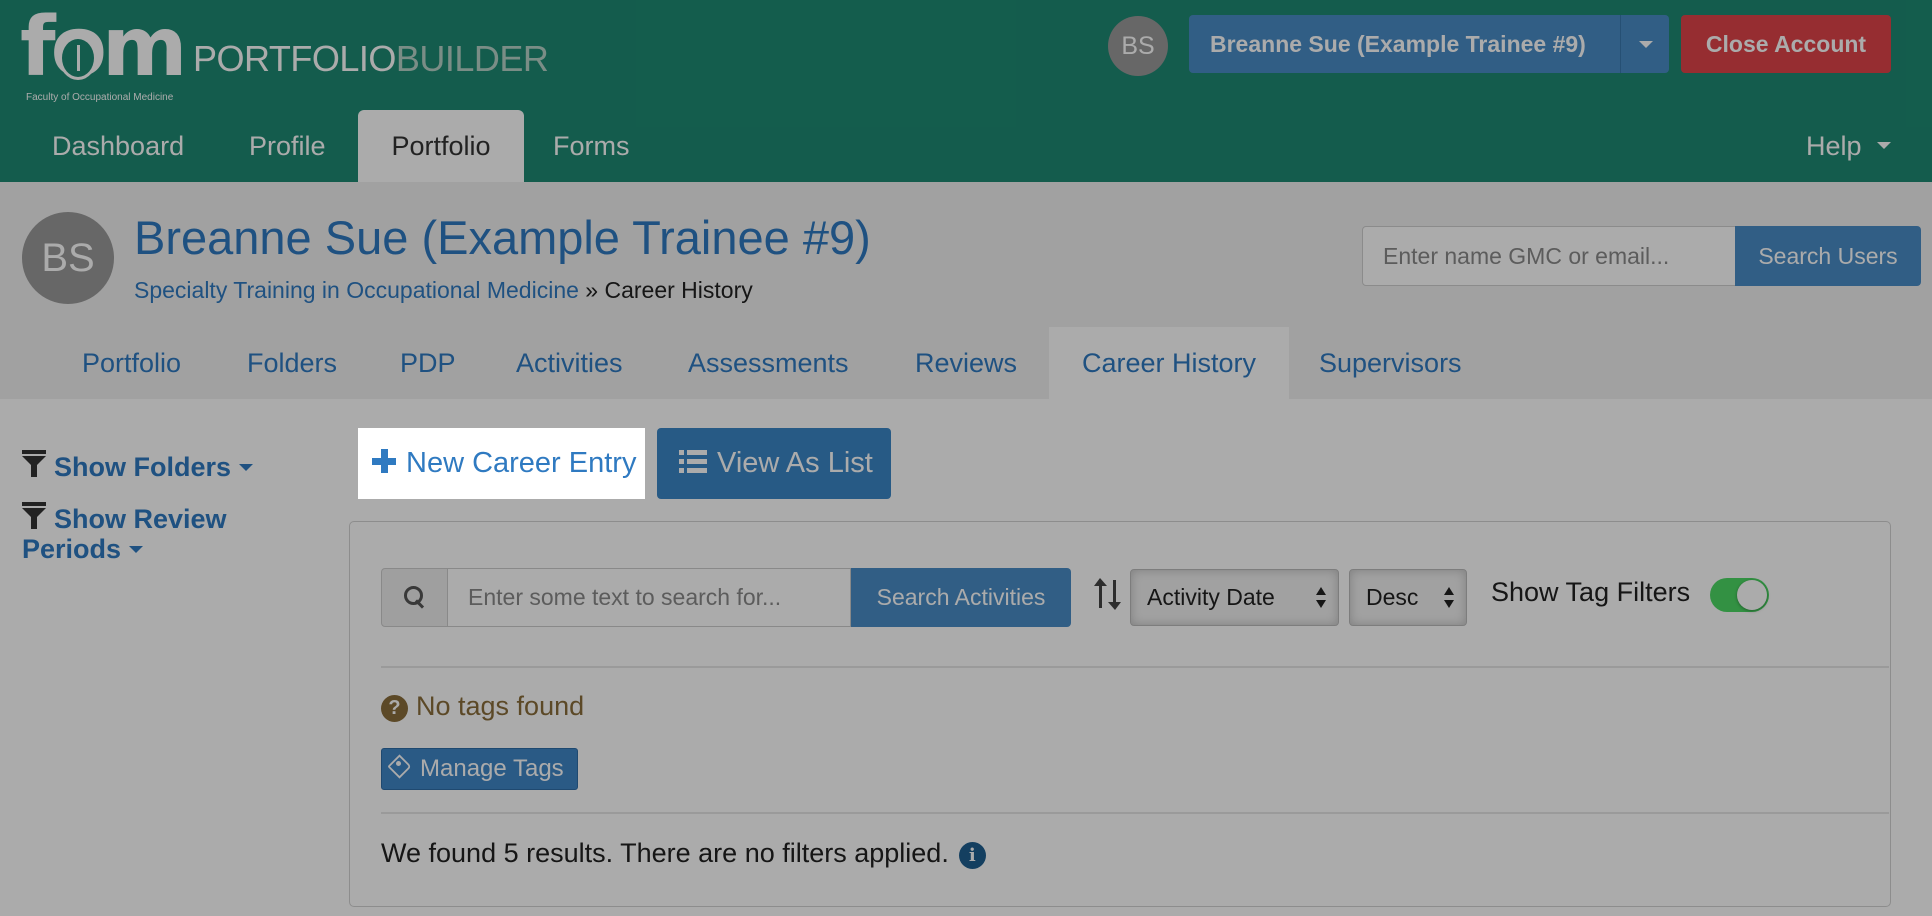 Image resolution: width=1932 pixels, height=916 pixels. I want to click on search-icon, so click(414, 596).